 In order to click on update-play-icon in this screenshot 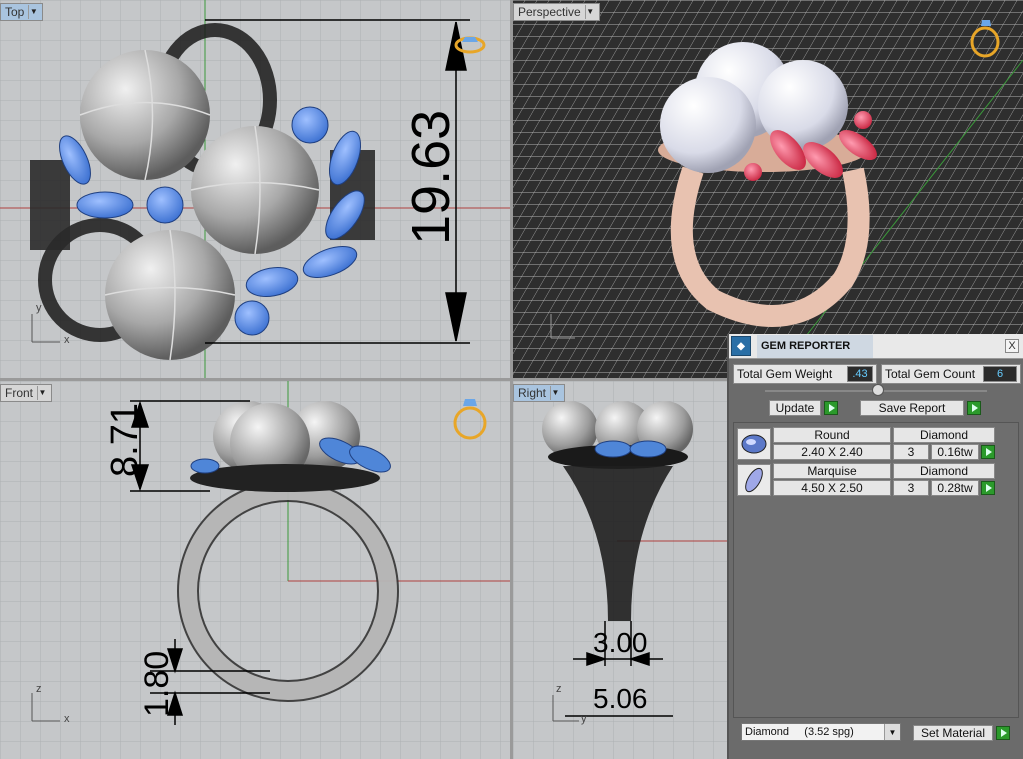, I will do `click(831, 408)`.